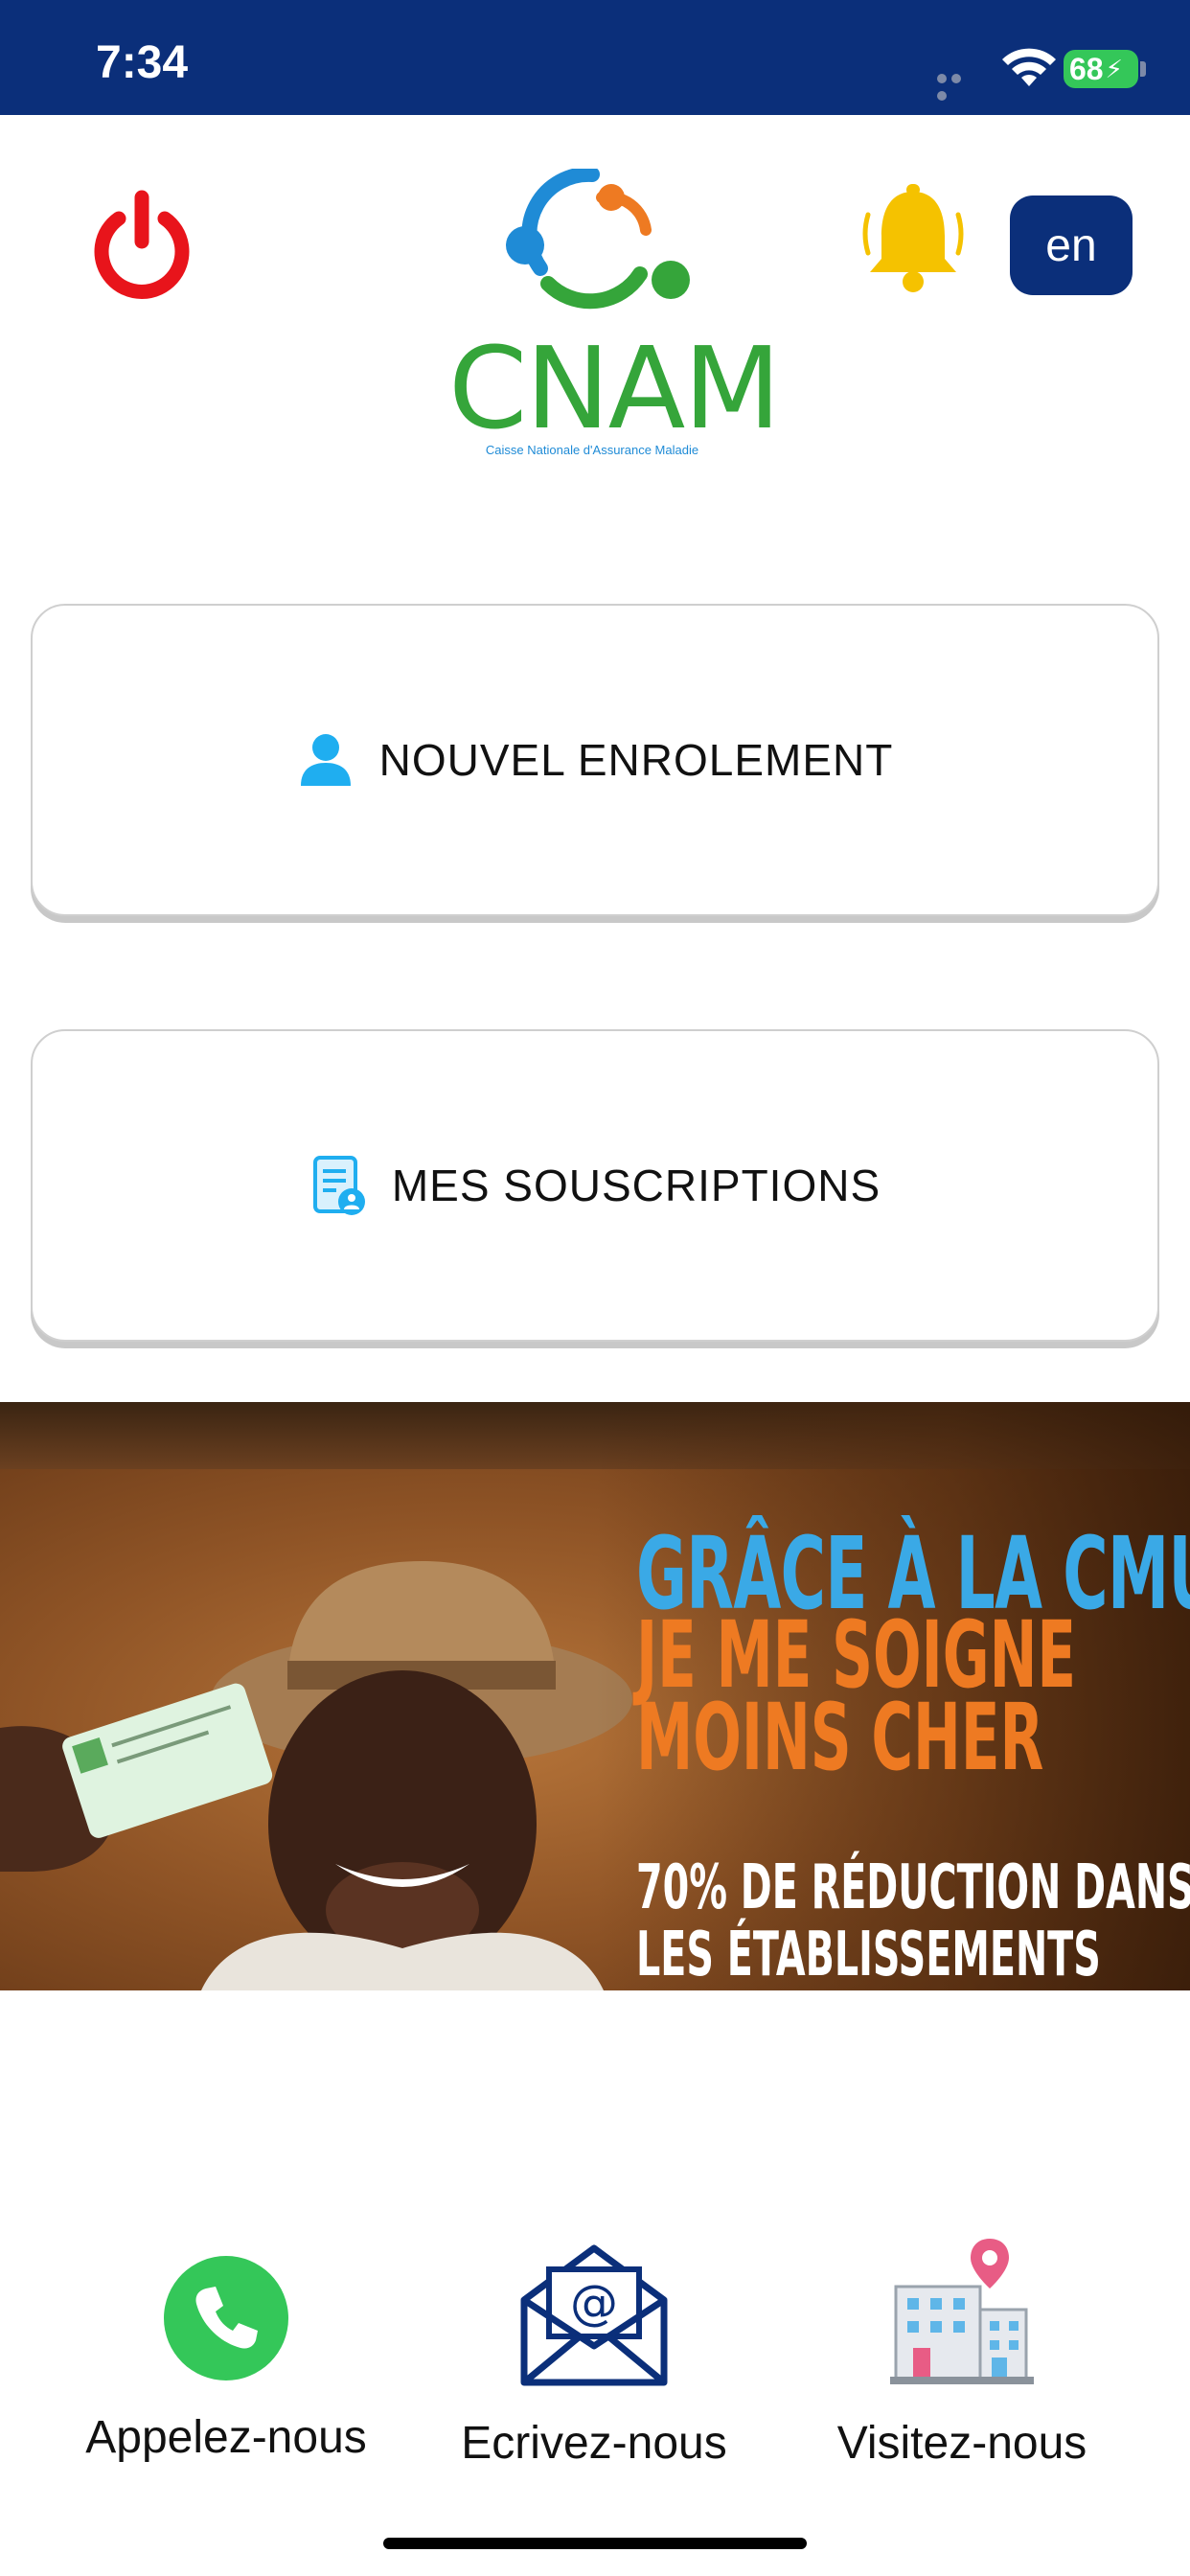  I want to click on my-subscriptions-label: MES SOUSCRIPTIONS, so click(636, 1185).